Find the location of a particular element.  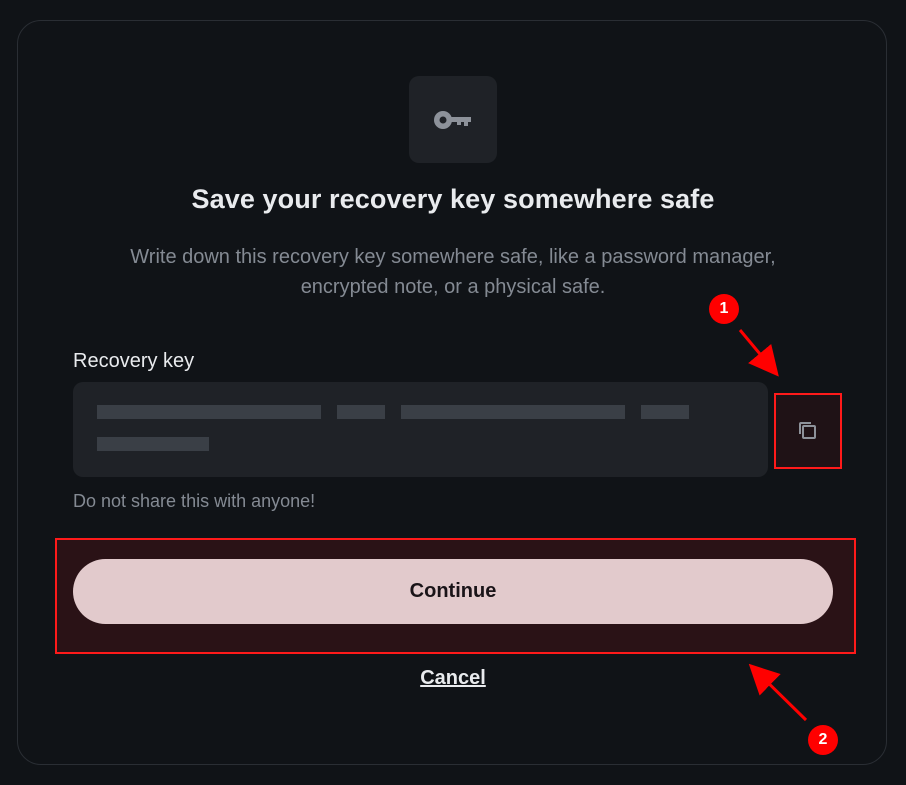

cancel-link: Cancel is located at coordinates (453, 678).